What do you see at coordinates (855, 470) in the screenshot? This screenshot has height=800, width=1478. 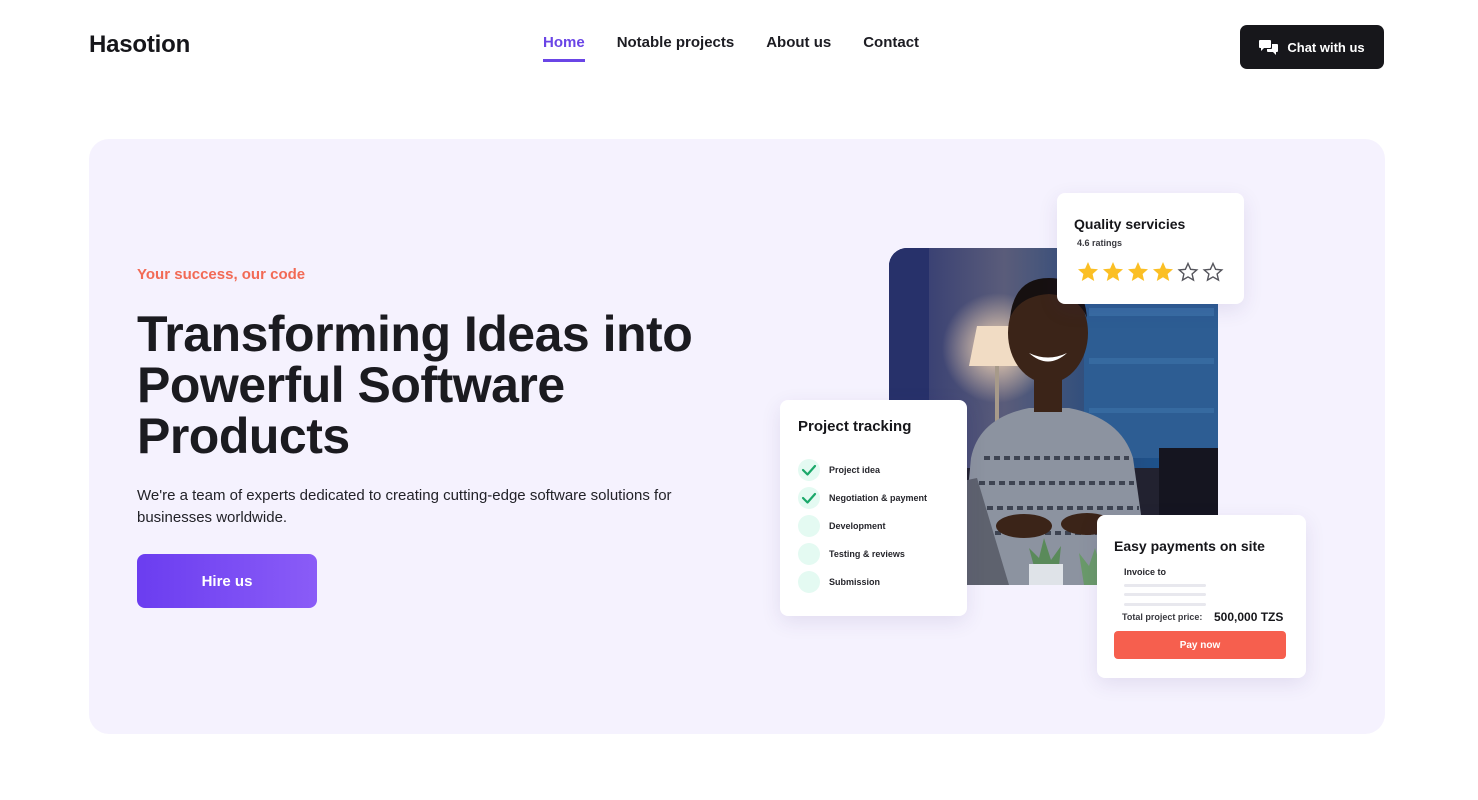 I see `tracking-step-label: Project idea` at bounding box center [855, 470].